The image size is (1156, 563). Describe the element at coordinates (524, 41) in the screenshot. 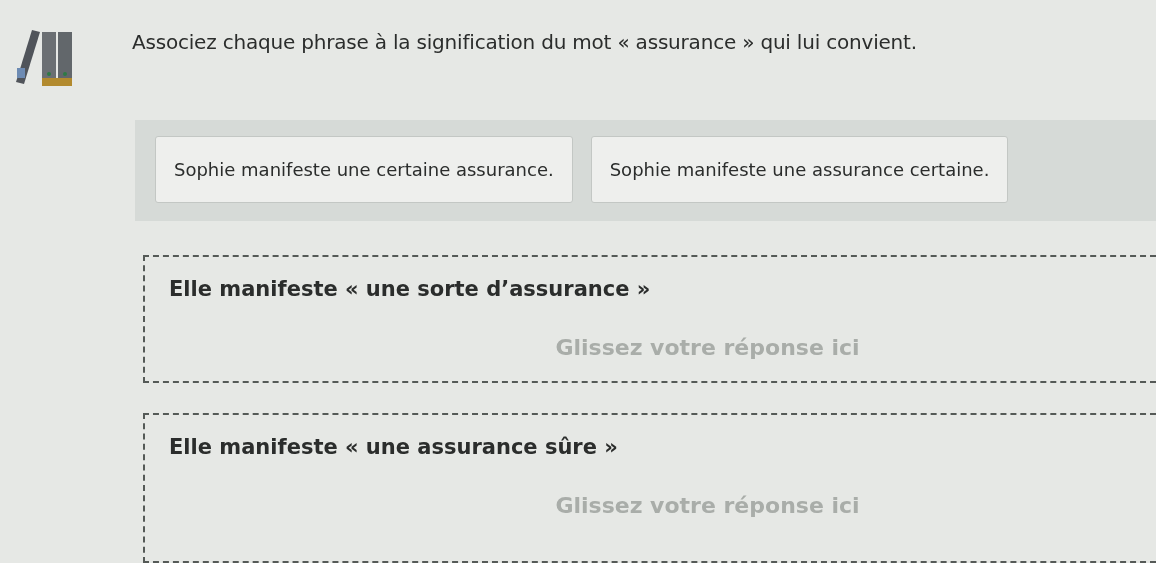

I see `instruction-text: Associez chaque phrase à la signification du mot « assurance » qui lui convient.` at that location.